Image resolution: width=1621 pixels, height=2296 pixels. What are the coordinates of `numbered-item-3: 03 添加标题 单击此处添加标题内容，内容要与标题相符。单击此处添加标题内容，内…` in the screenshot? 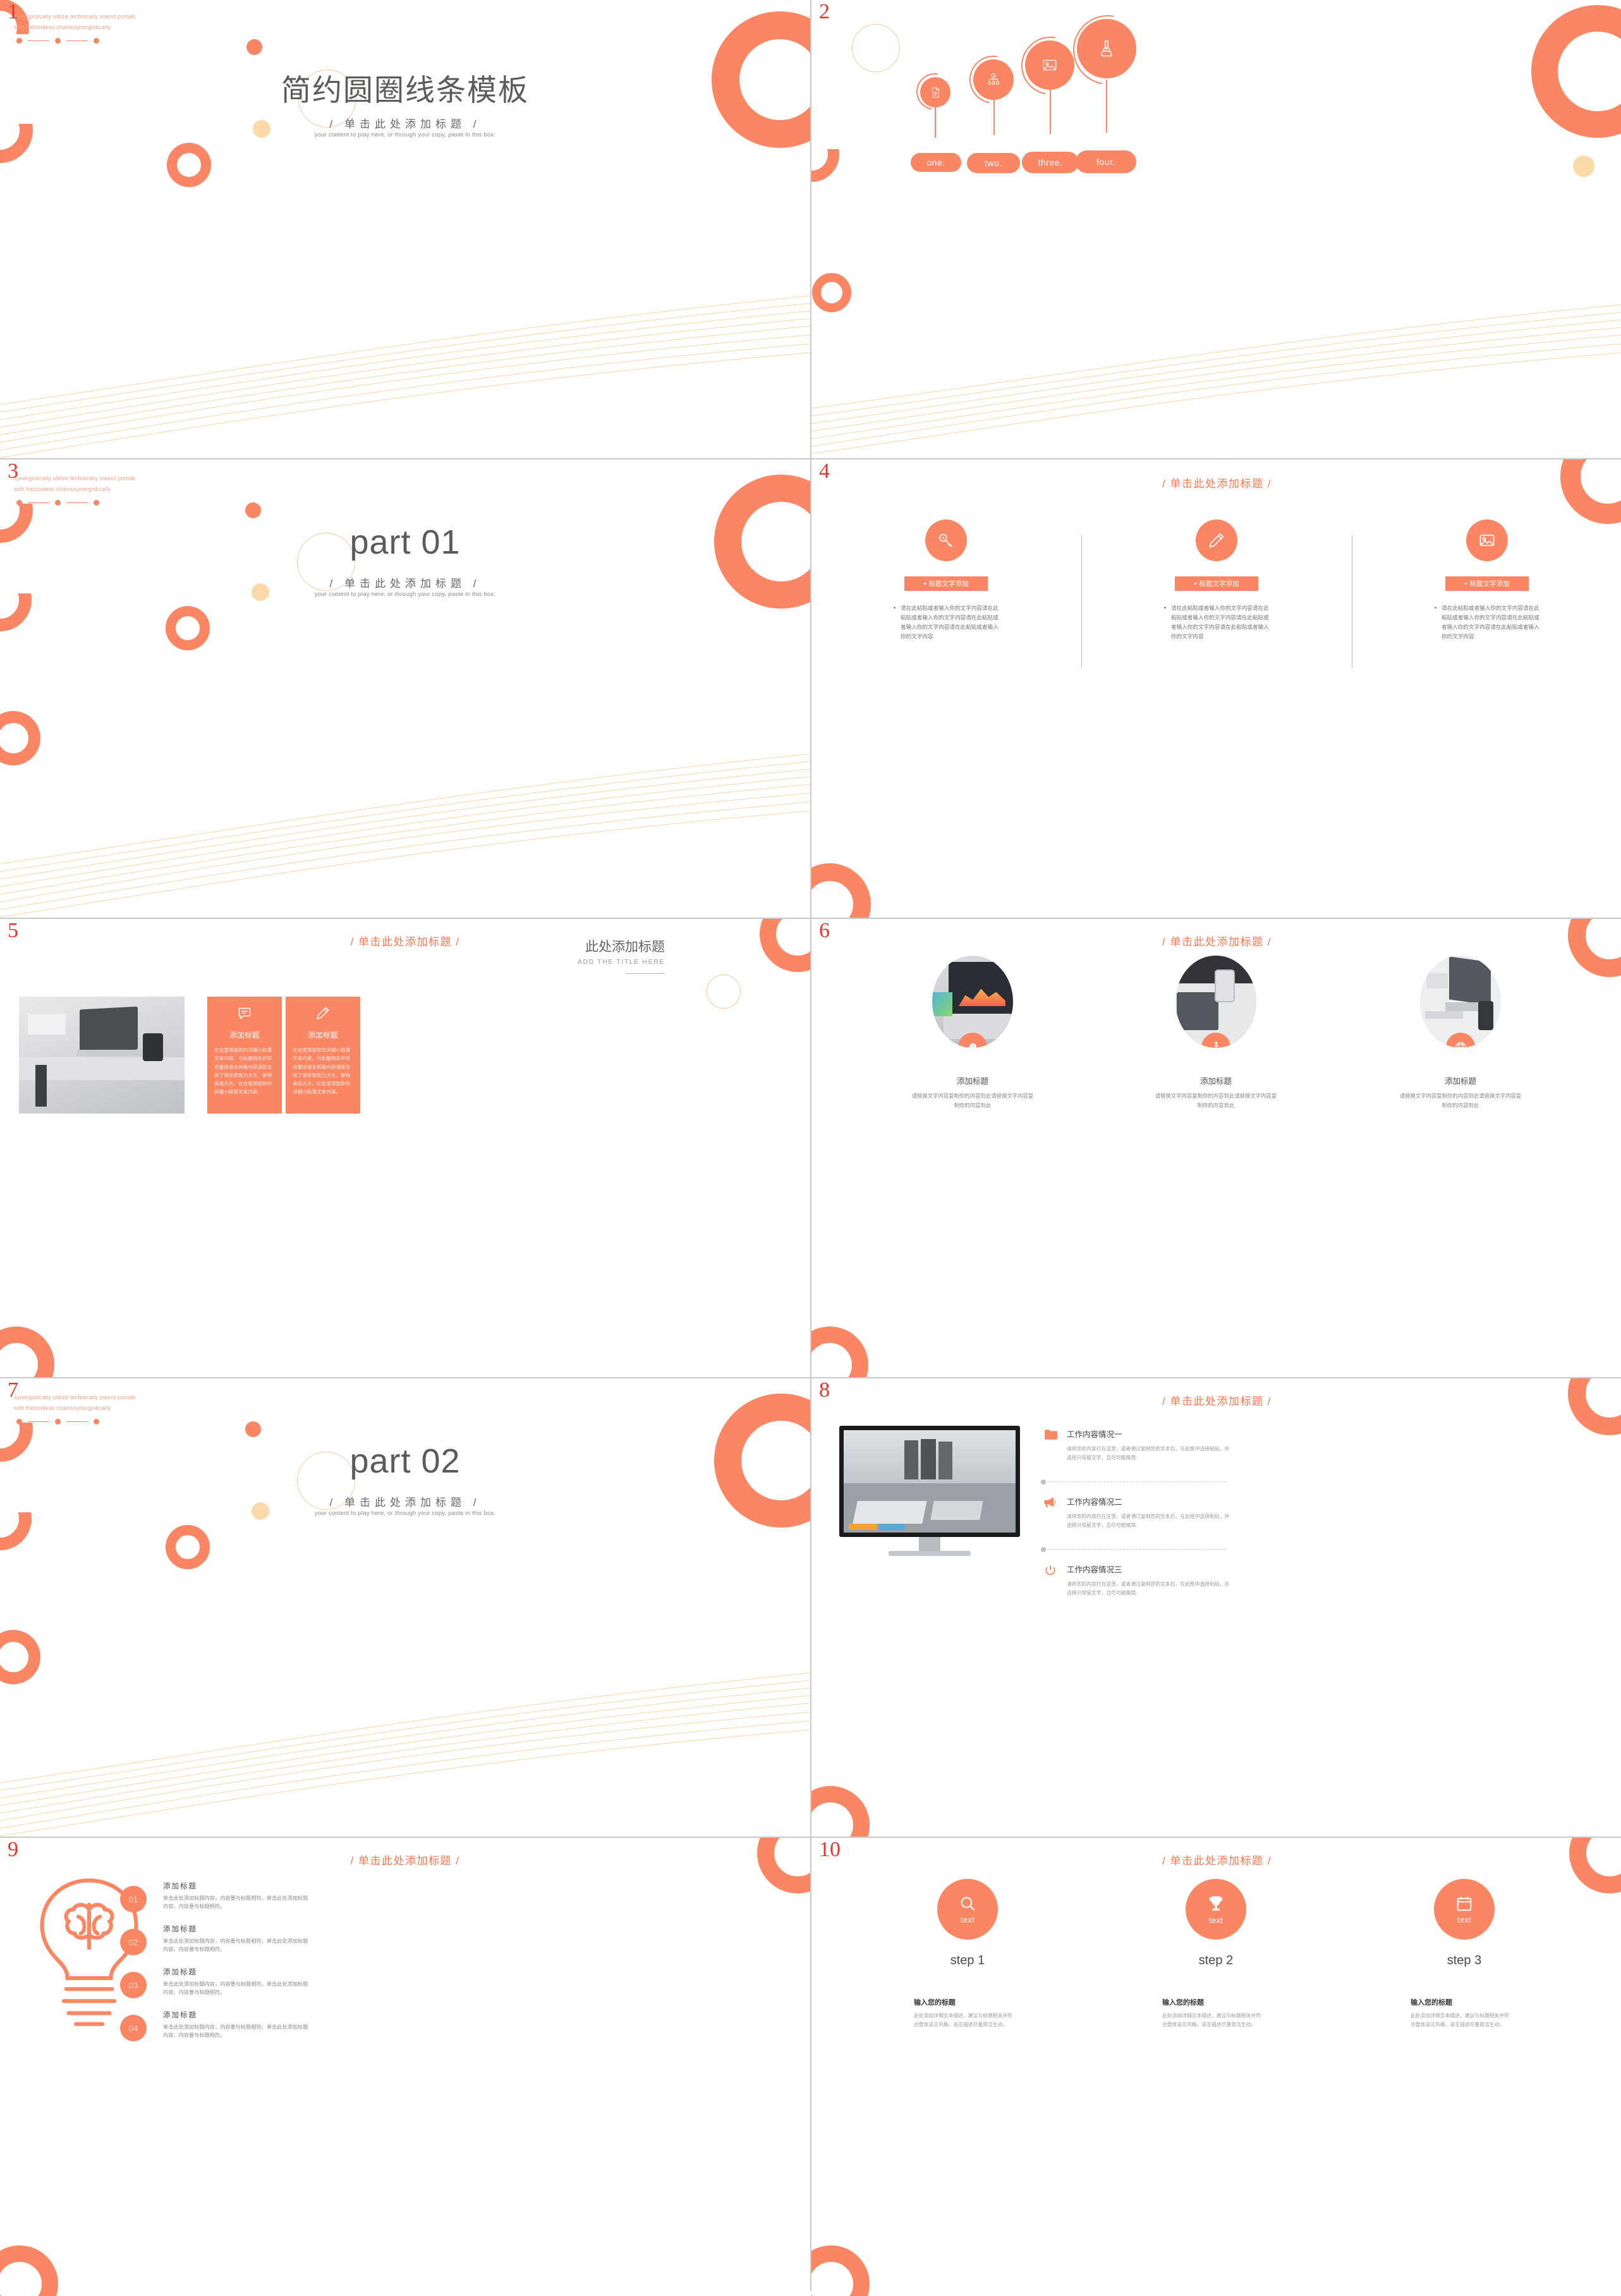 It's located at (214, 1982).